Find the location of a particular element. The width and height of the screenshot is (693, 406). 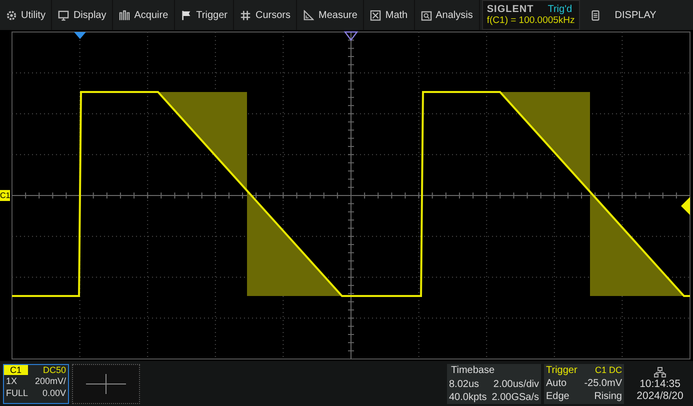

channel-name: C1 is located at coordinates (16, 370).